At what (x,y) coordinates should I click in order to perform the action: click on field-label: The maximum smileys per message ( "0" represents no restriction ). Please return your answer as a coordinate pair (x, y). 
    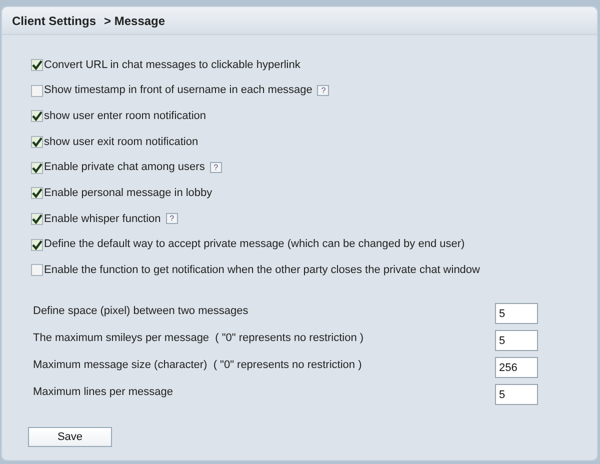
    Looking at the image, I should click on (198, 338).